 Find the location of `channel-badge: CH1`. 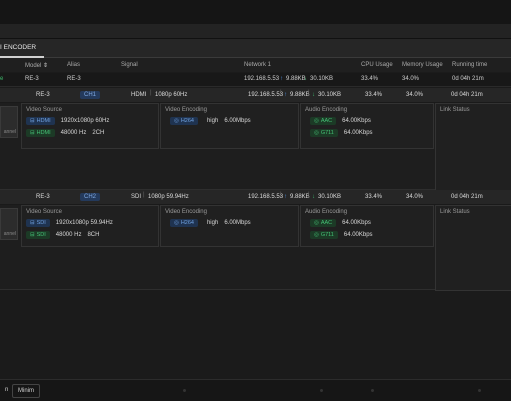

channel-badge: CH1 is located at coordinates (90, 95).